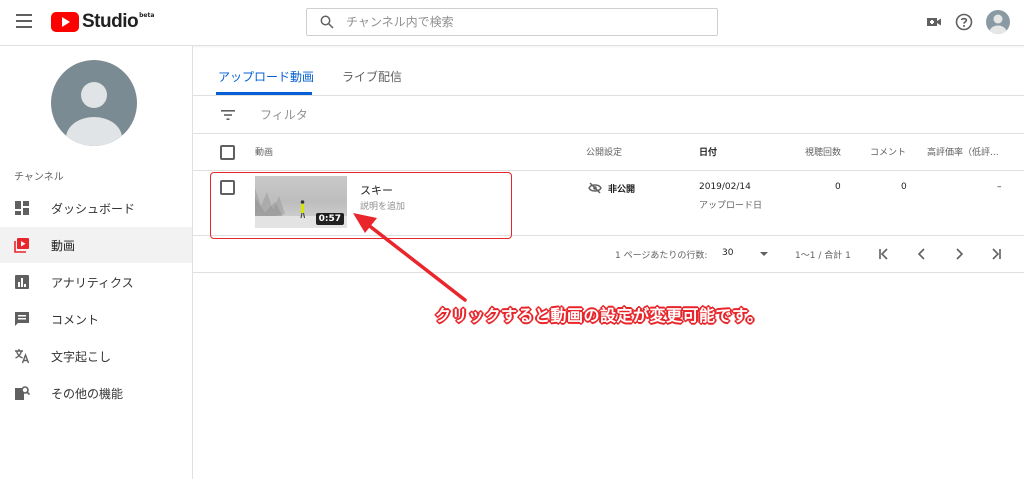 The image size is (1024, 479). What do you see at coordinates (838, 187) in the screenshot?
I see `video-views: 0` at bounding box center [838, 187].